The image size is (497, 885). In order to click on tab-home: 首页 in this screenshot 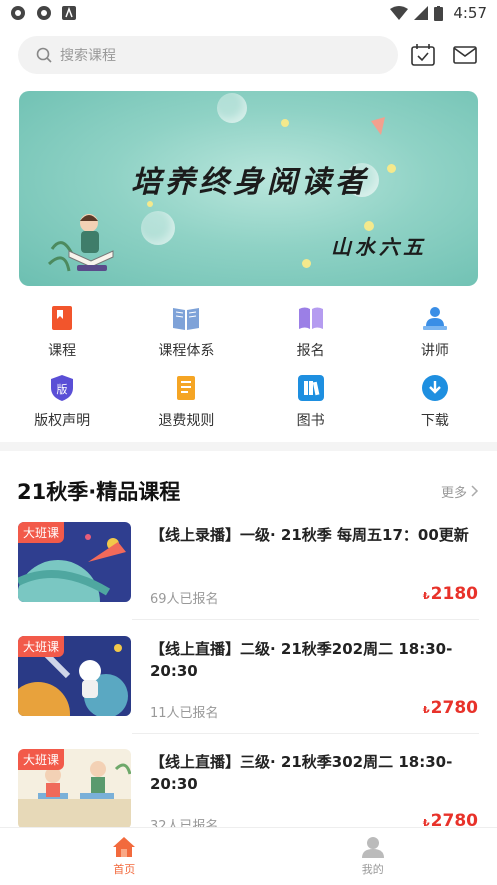, I will do `click(124, 856)`.